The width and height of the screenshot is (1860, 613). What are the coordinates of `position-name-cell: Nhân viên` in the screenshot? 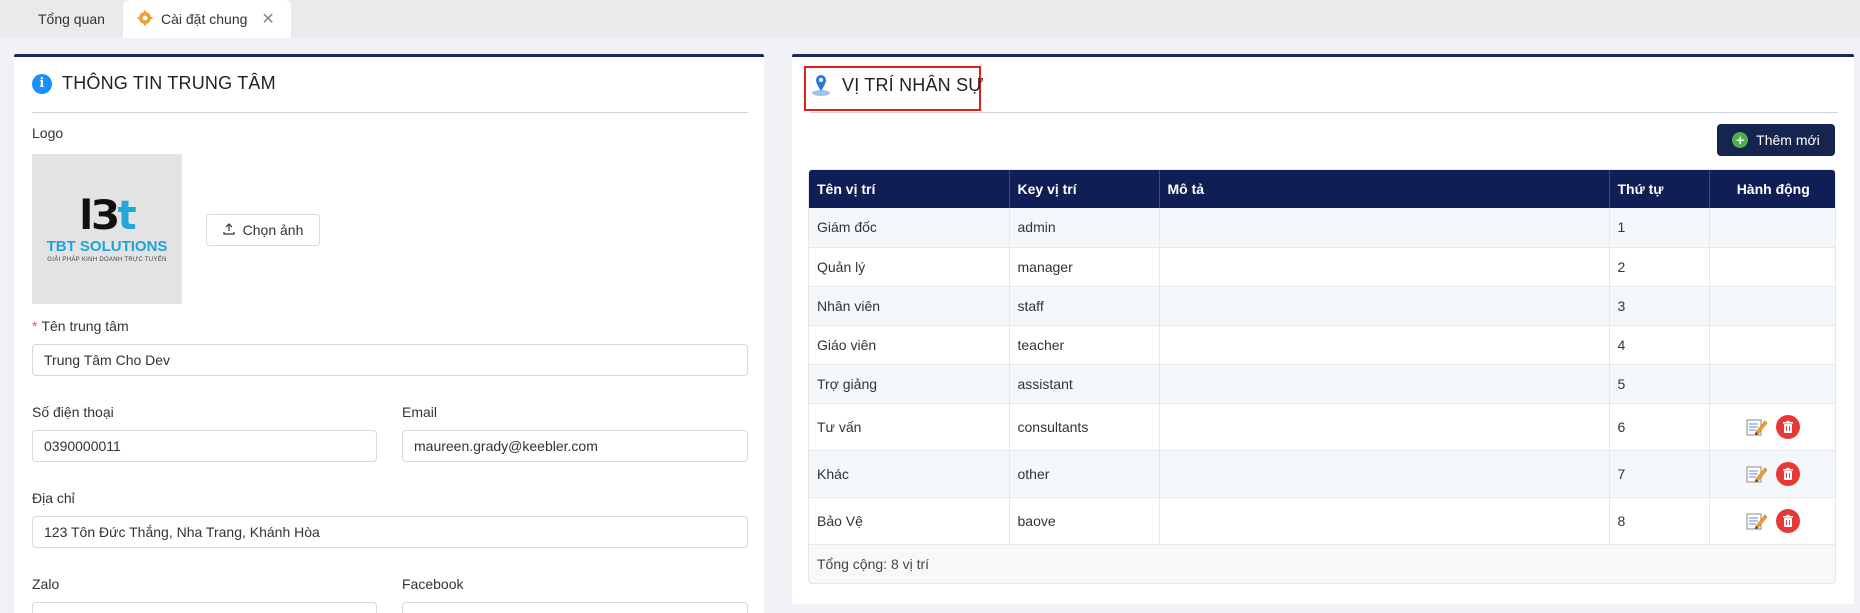 It's located at (909, 306).